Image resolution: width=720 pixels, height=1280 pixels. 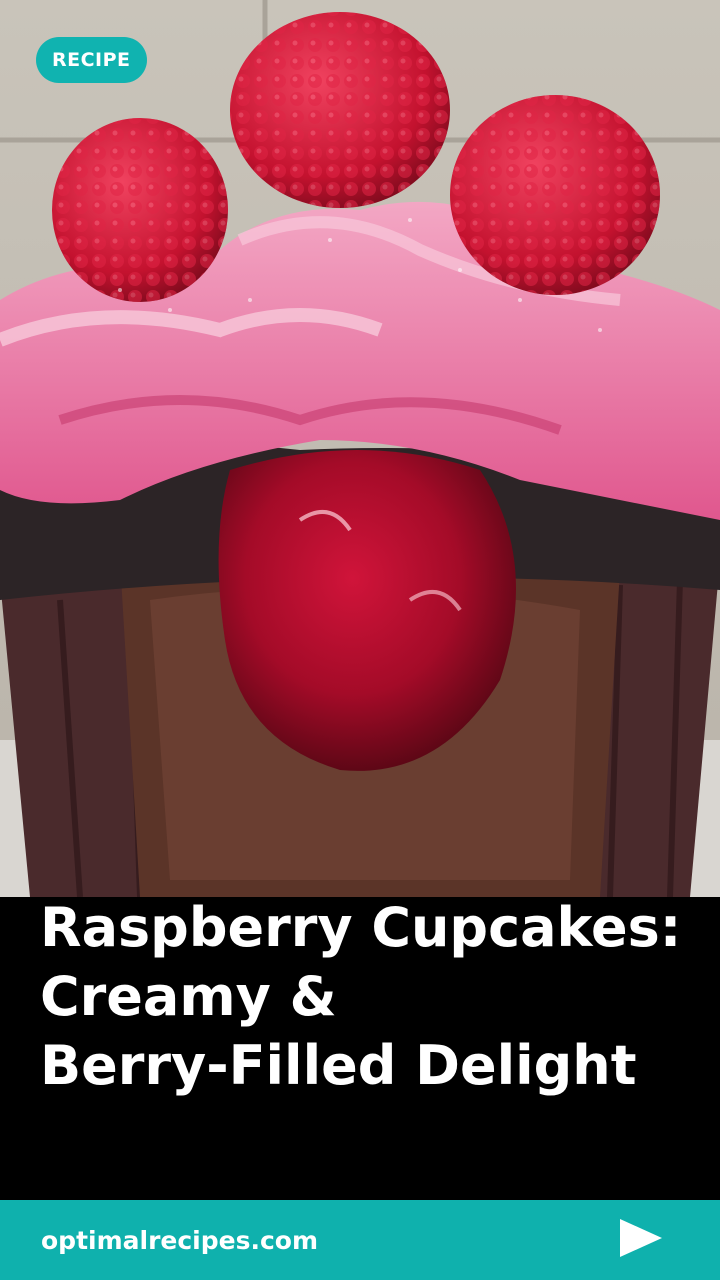 I want to click on play-arrow-icon, so click(x=641, y=1238).